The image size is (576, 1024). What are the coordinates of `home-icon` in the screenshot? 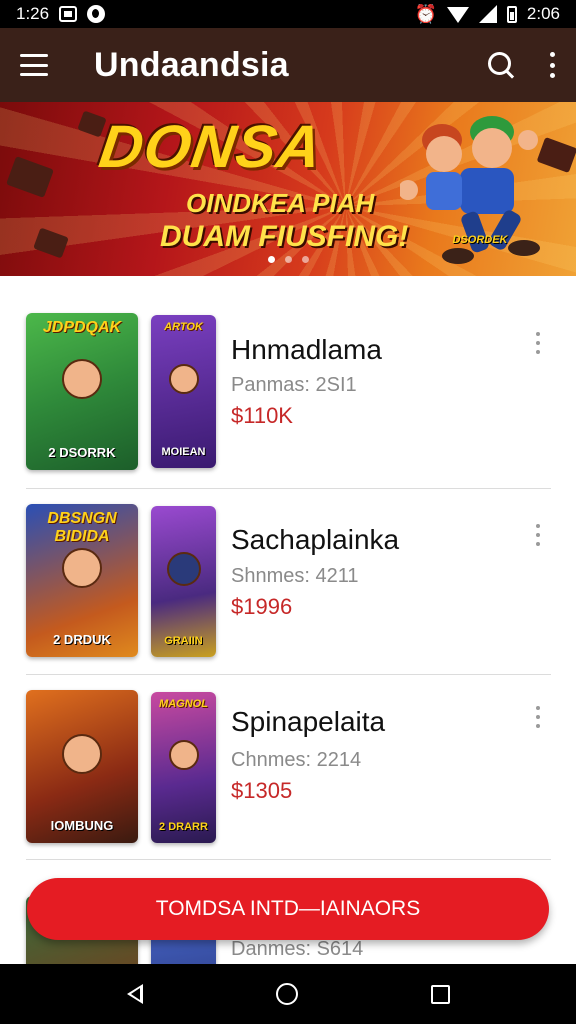 It's located at (286, 994).